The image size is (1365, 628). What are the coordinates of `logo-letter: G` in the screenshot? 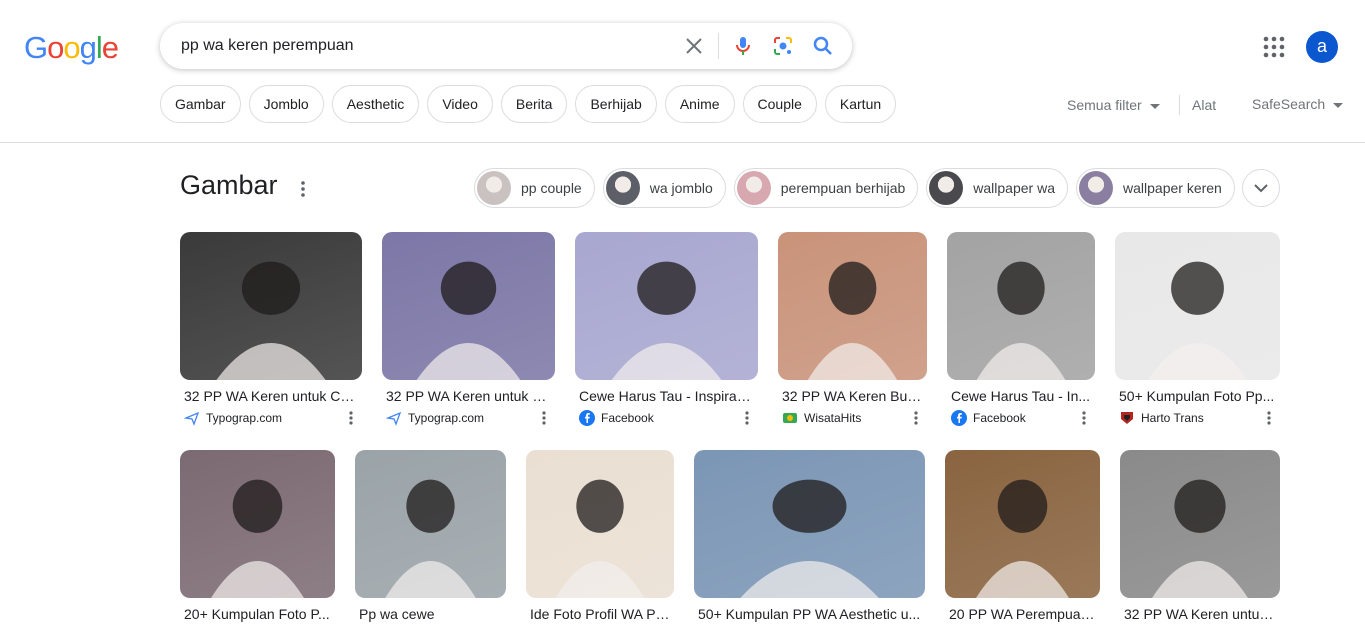 It's located at (36, 47).